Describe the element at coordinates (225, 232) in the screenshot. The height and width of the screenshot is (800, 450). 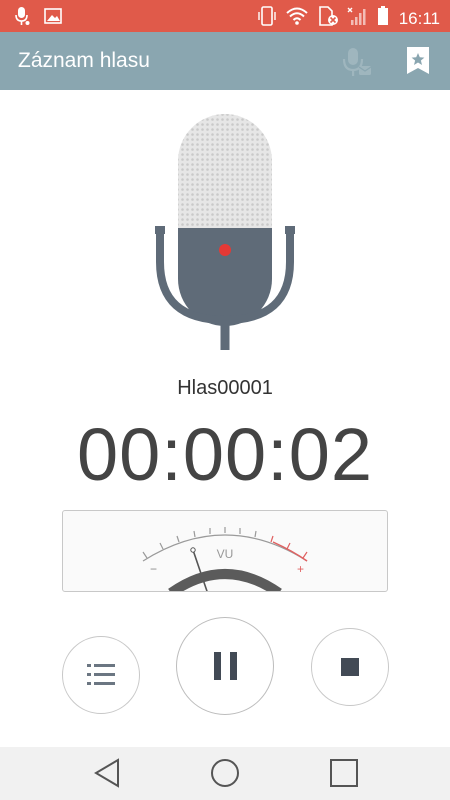
I see `microphone-illustration-icon` at that location.